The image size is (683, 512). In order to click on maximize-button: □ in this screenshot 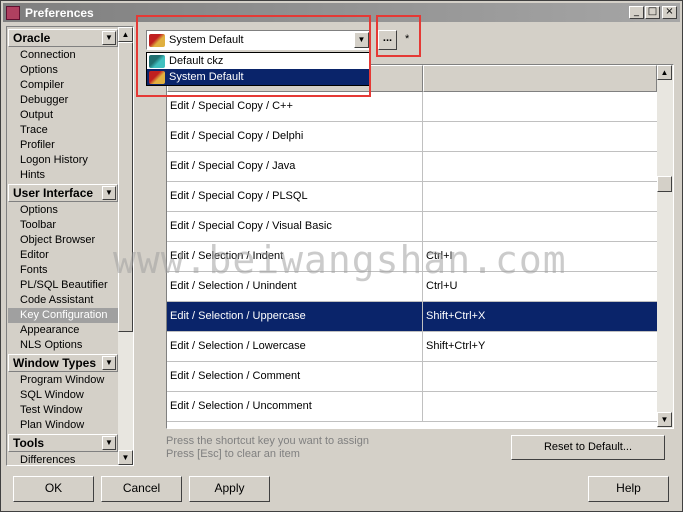, I will do `click(652, 12)`.